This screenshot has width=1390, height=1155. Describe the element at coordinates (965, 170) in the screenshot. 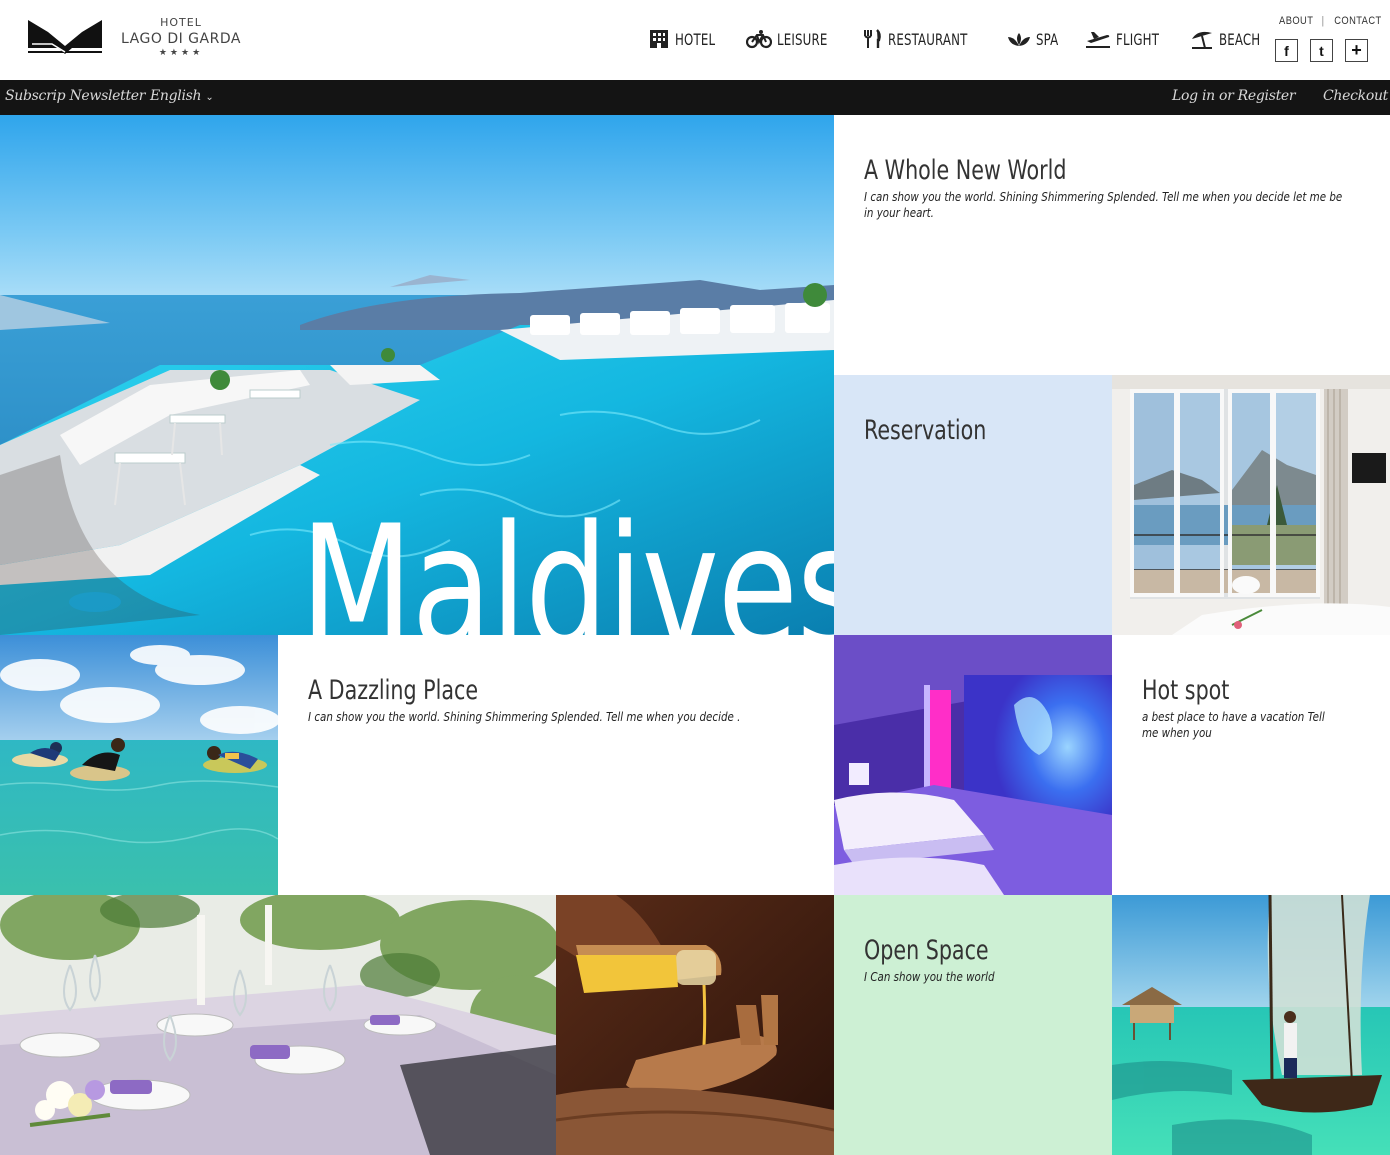

I see `whole-world-title: A Whole New World` at that location.